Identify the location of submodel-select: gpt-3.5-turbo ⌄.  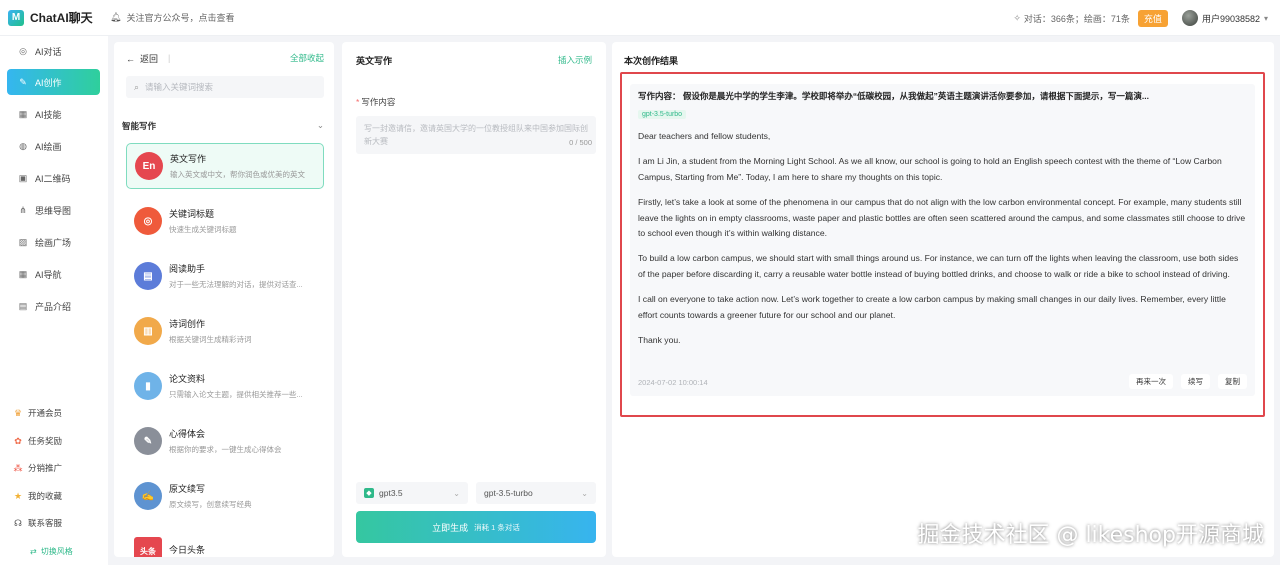
(536, 493).